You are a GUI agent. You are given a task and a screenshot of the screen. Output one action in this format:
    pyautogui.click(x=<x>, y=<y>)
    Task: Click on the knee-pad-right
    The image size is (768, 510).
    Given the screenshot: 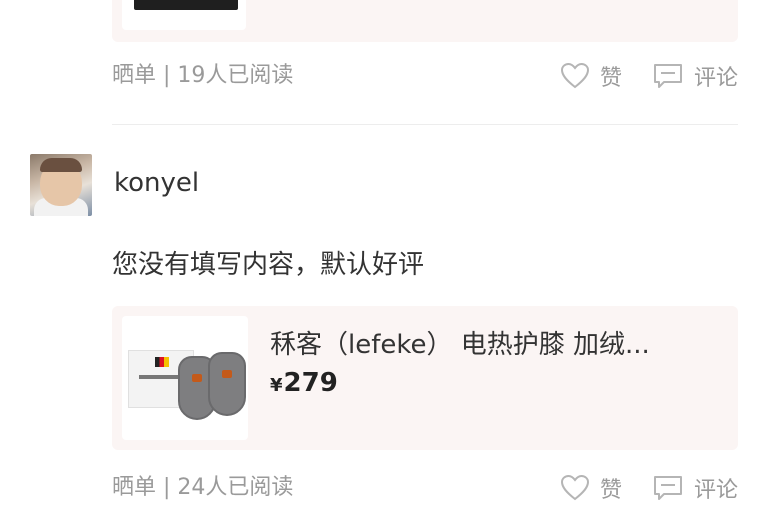 What is the action you would take?
    pyautogui.click(x=227, y=384)
    